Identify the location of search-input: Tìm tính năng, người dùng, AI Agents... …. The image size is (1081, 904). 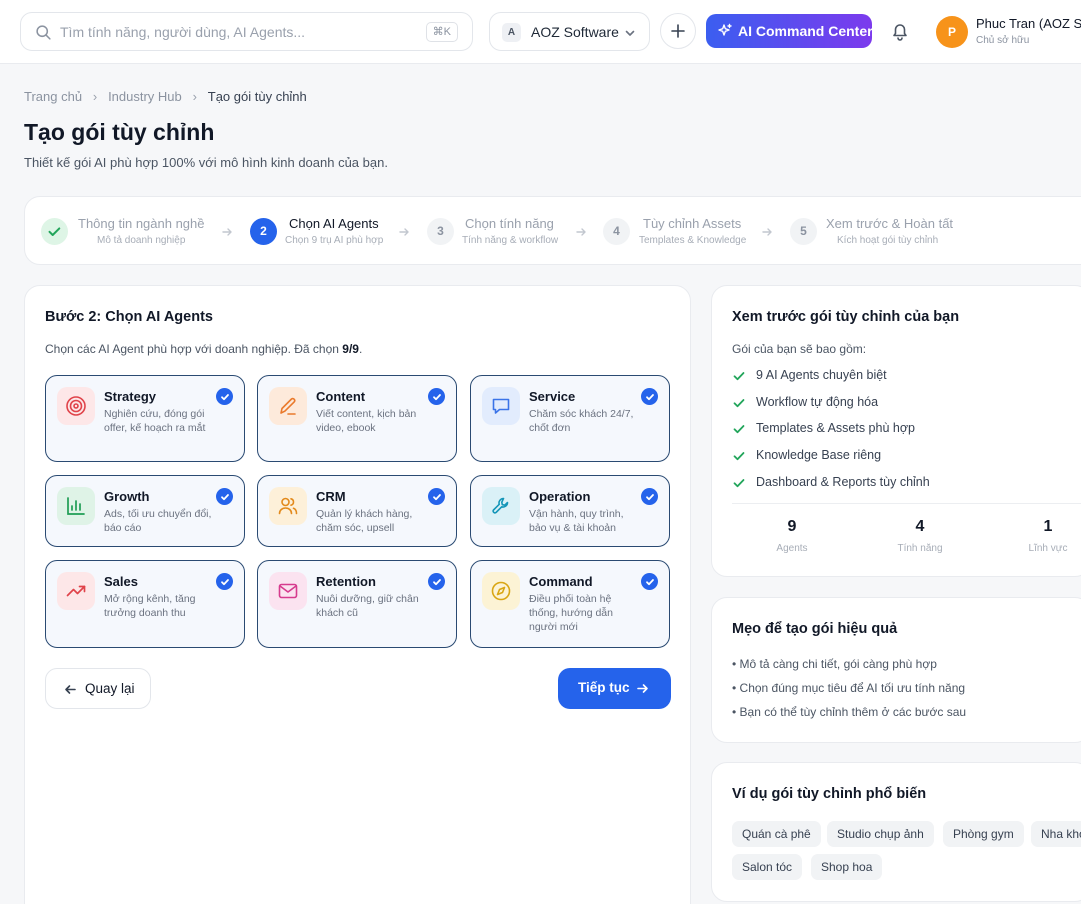
(246, 31).